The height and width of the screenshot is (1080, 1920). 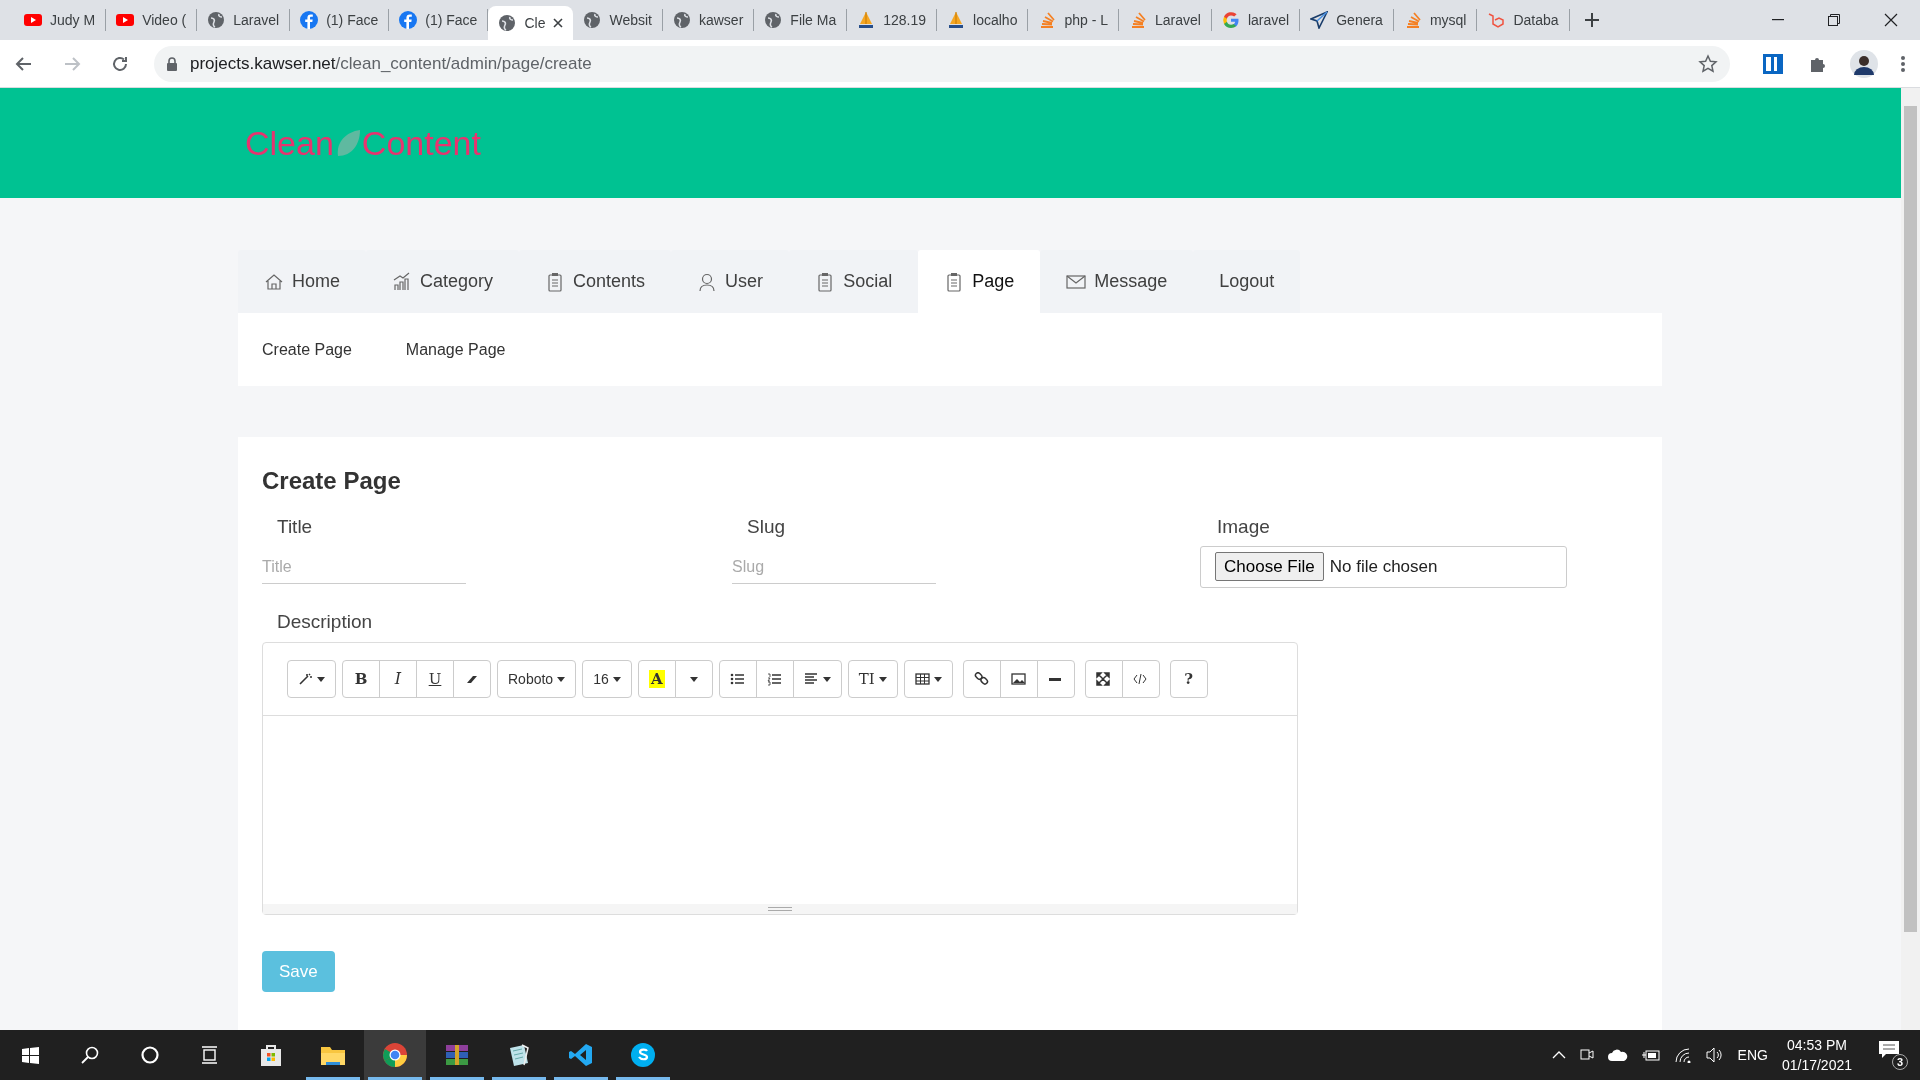 I want to click on lock-icon, so click(x=172, y=63).